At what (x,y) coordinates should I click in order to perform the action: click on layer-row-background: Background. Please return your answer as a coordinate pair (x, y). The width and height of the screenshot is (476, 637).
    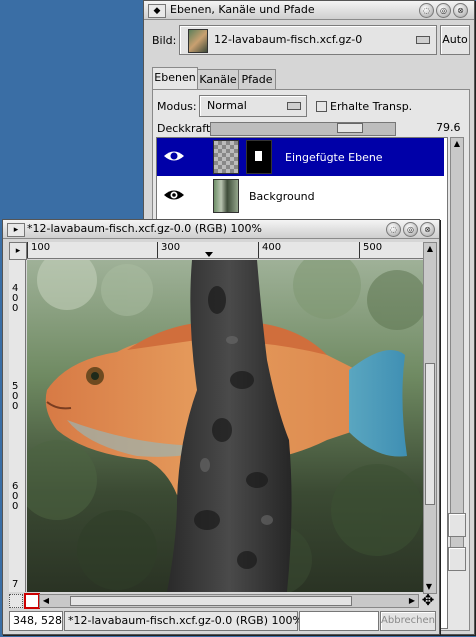
    Looking at the image, I should click on (300, 196).